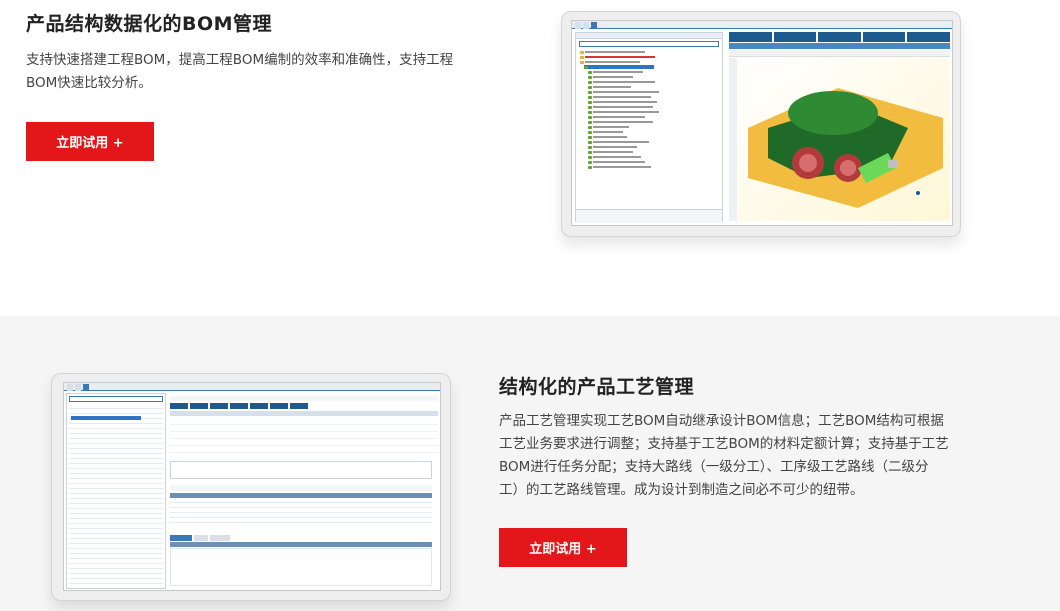  Describe the element at coordinates (301, 470) in the screenshot. I see `form-remark-textarea` at that location.